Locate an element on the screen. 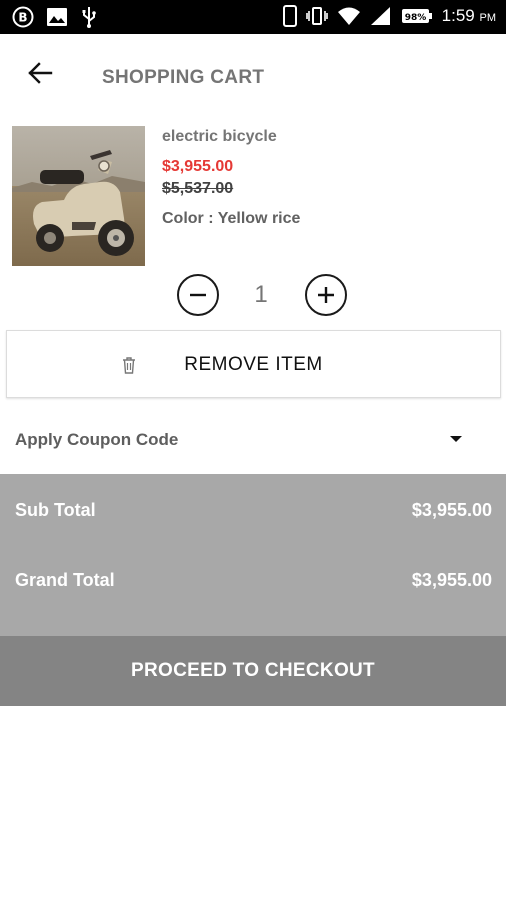  decrease-quantity-button is located at coordinates (198, 295).